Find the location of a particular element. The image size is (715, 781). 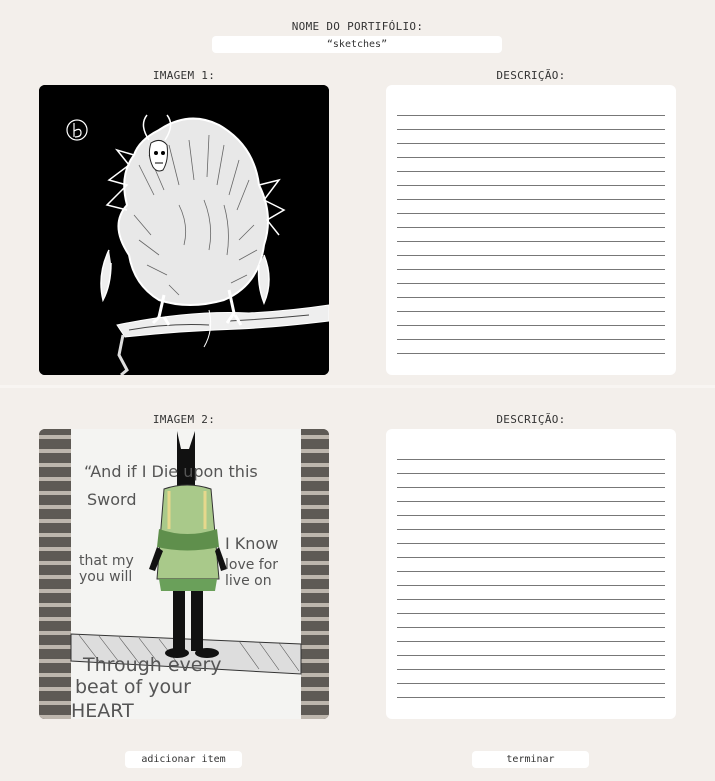

poster-text-line7: live on is located at coordinates (248, 581).